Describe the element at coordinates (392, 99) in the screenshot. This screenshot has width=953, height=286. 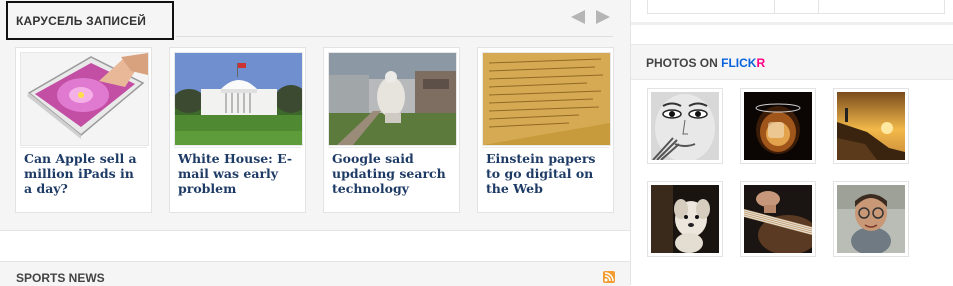
I see `statue-photo` at that location.